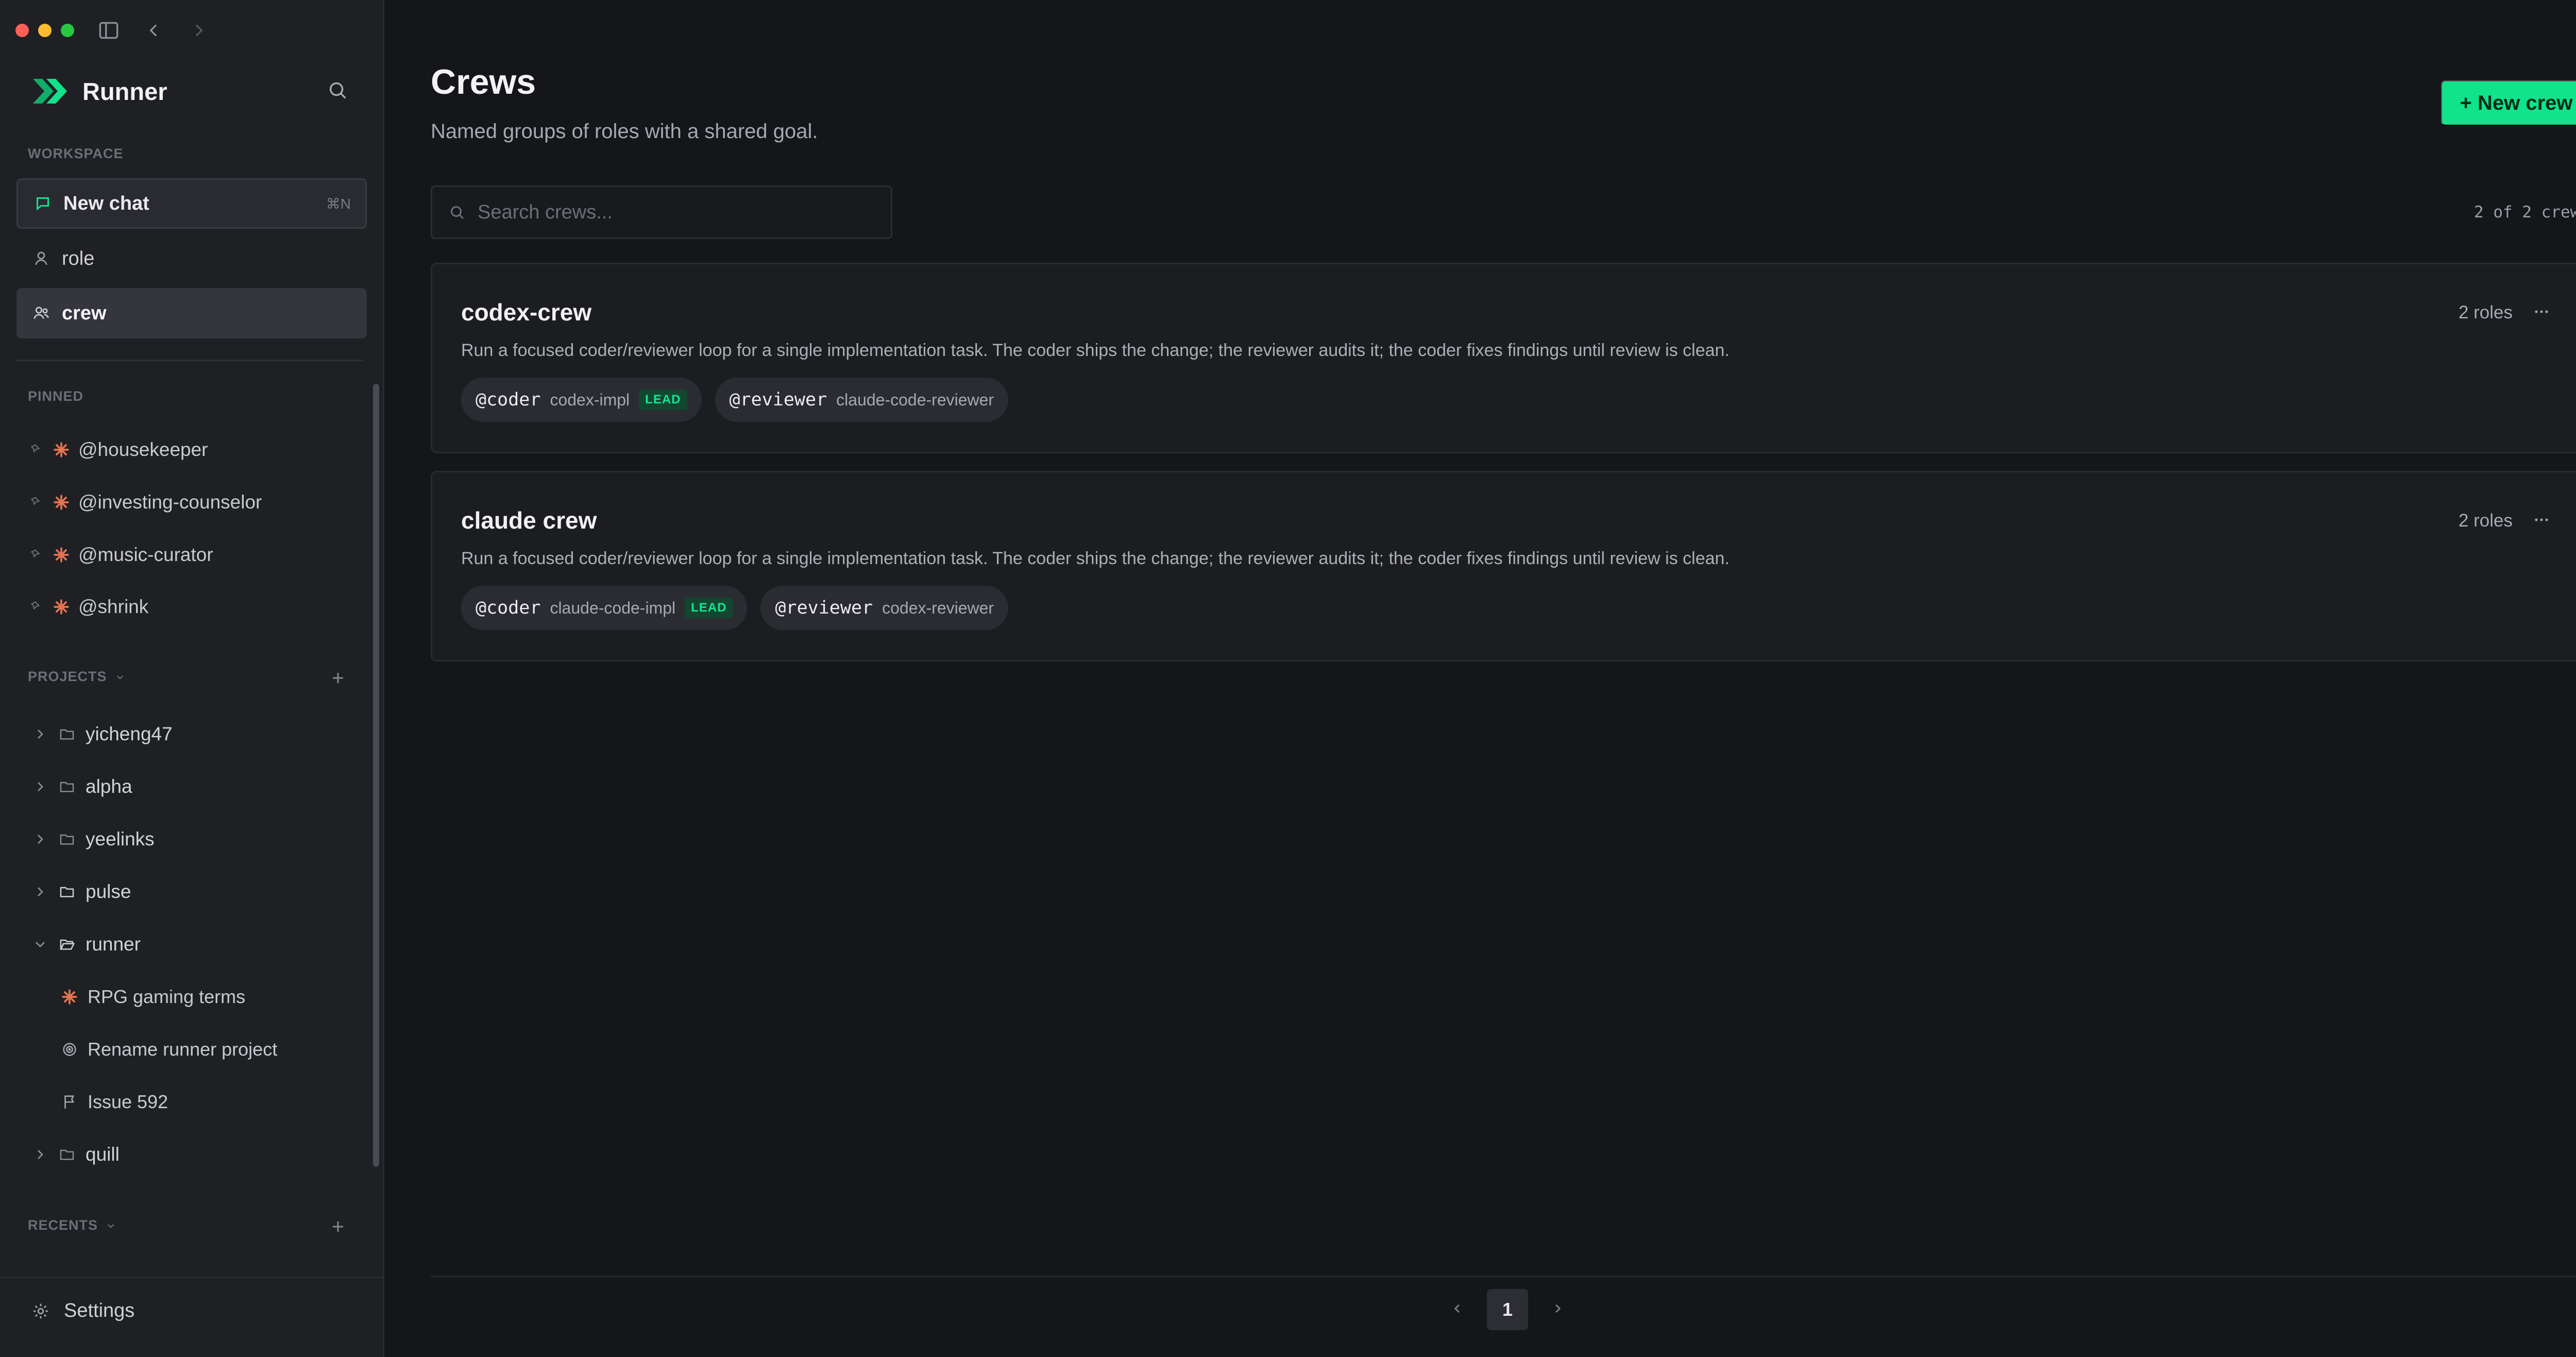  I want to click on sidebar-scrollbar, so click(376, 775).